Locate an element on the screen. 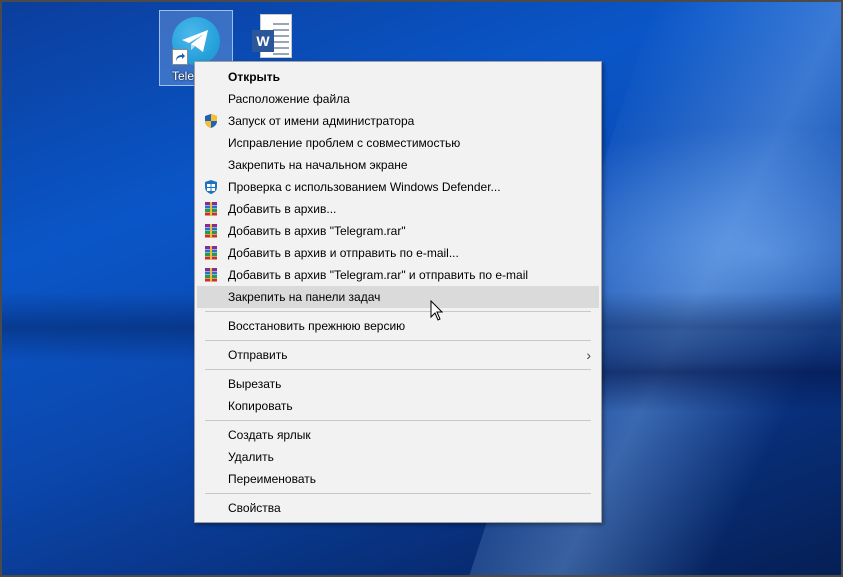  menu-item-file-location: Расположение файла is located at coordinates (398, 99).